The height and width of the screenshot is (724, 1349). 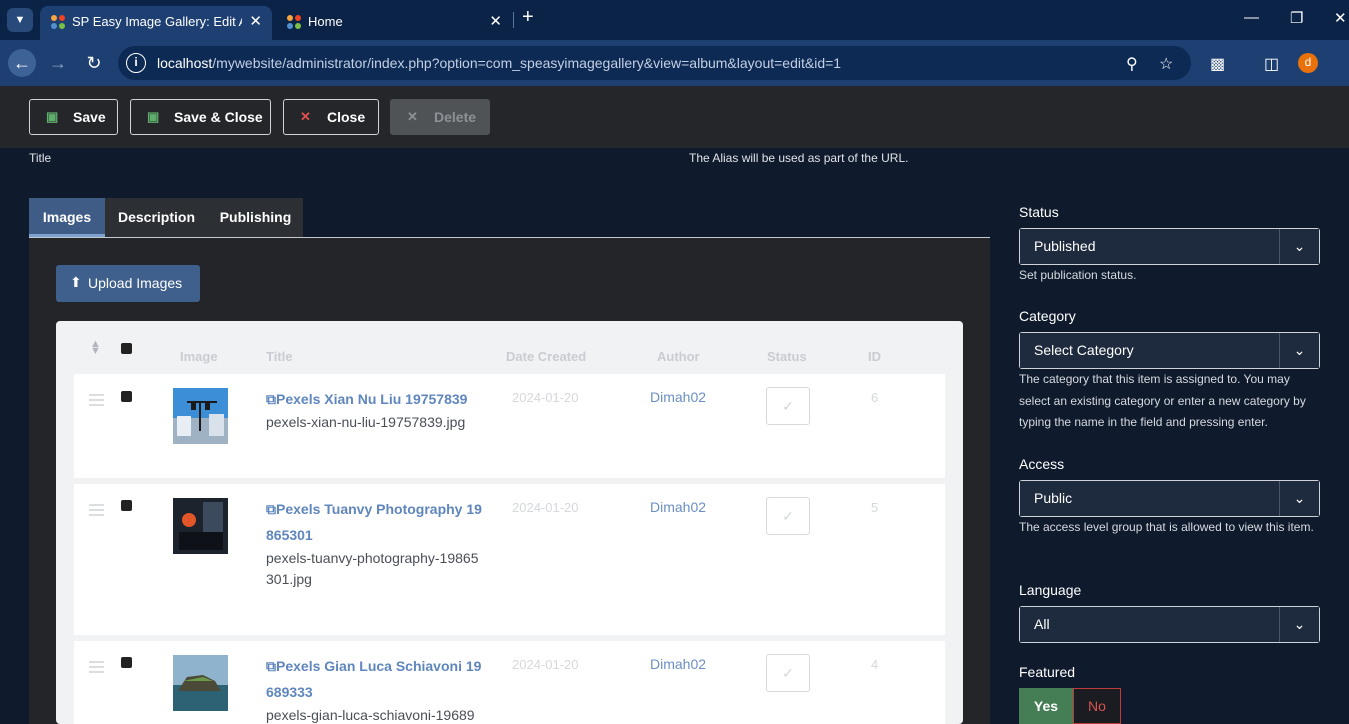 What do you see at coordinates (1251, 17) in the screenshot?
I see `minimize-icon: —` at bounding box center [1251, 17].